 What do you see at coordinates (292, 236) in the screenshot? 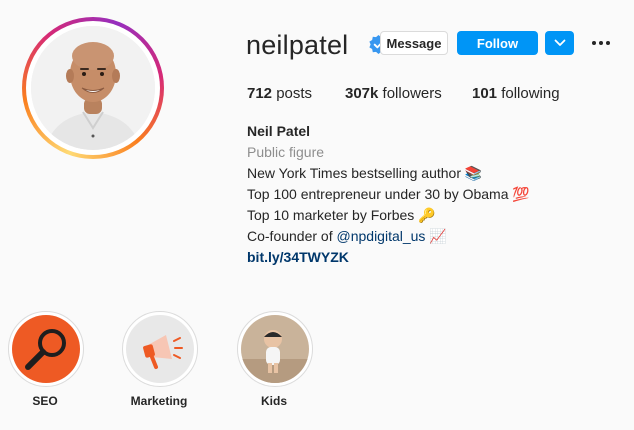
I see `bio-line-4-prefix: Co-founder of` at bounding box center [292, 236].